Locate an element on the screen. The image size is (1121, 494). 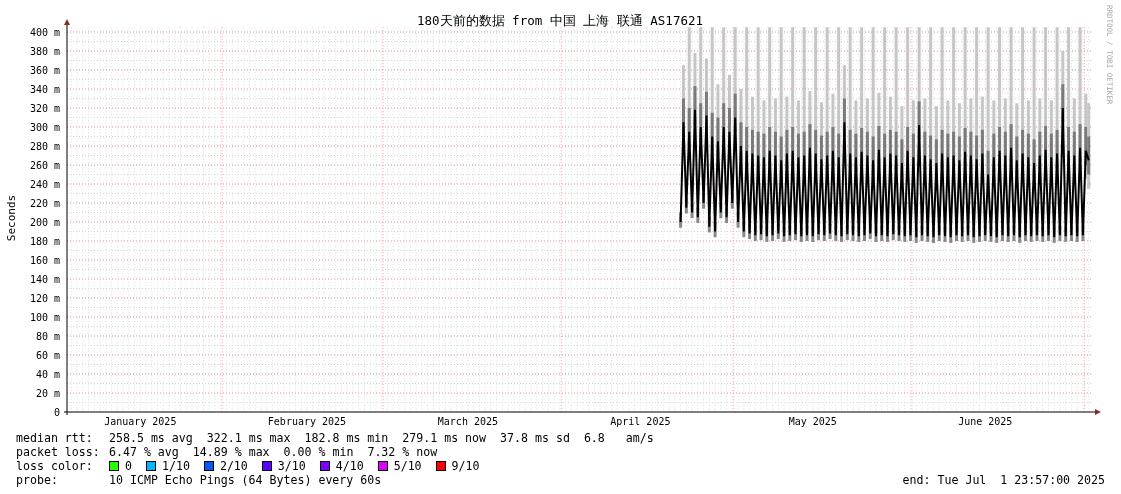
tick-label: 320 m is located at coordinates (44, 108).